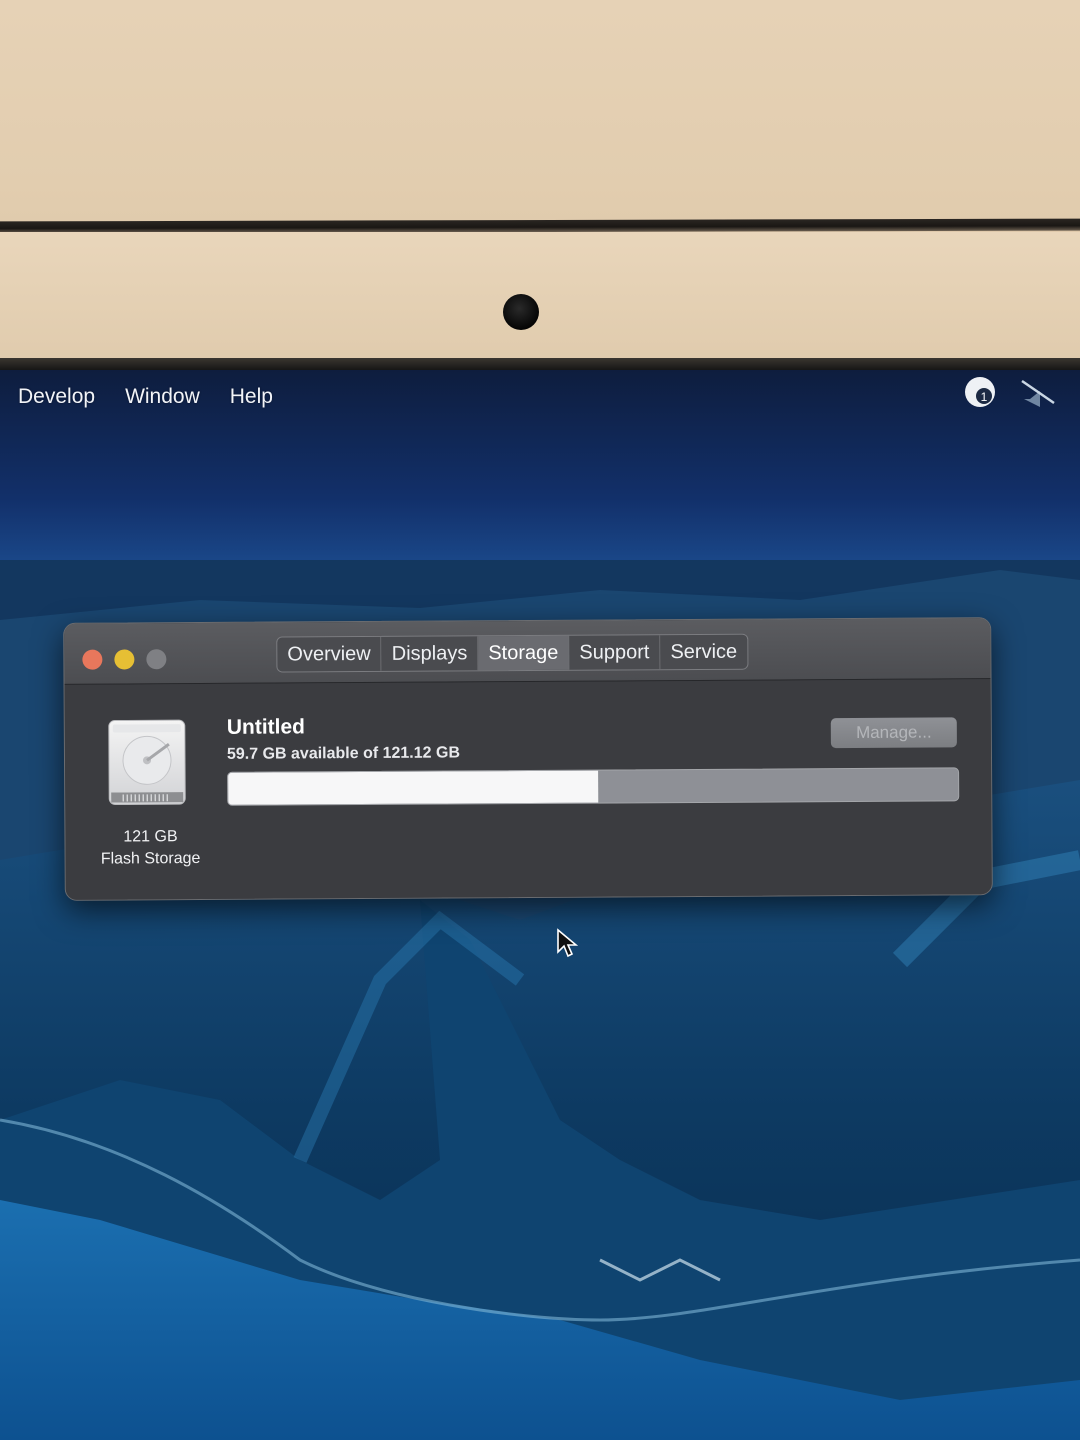 The height and width of the screenshot is (1440, 1080). I want to click on menu-help: Help, so click(251, 397).